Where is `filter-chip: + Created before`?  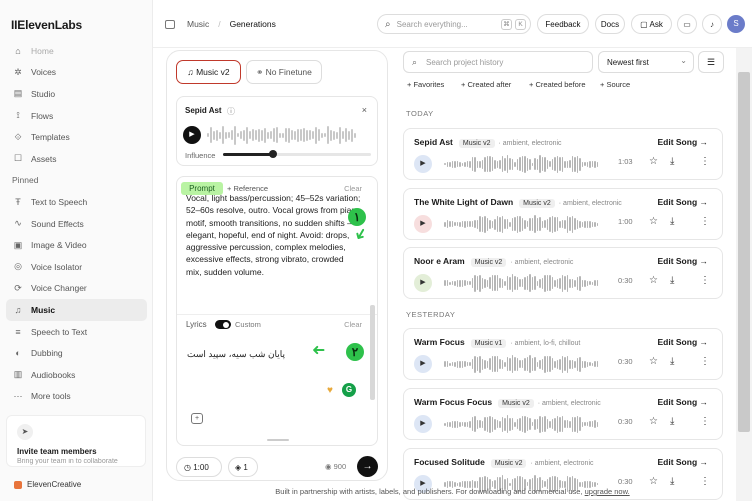
filter-chip: + Created before is located at coordinates (557, 86).